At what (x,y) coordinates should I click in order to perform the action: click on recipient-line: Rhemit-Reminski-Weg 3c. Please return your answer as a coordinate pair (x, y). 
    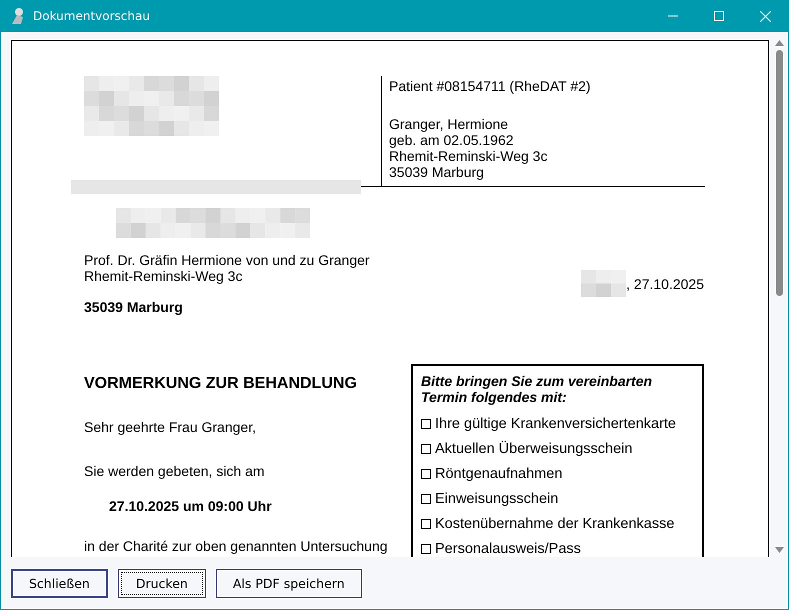
    Looking at the image, I should click on (164, 276).